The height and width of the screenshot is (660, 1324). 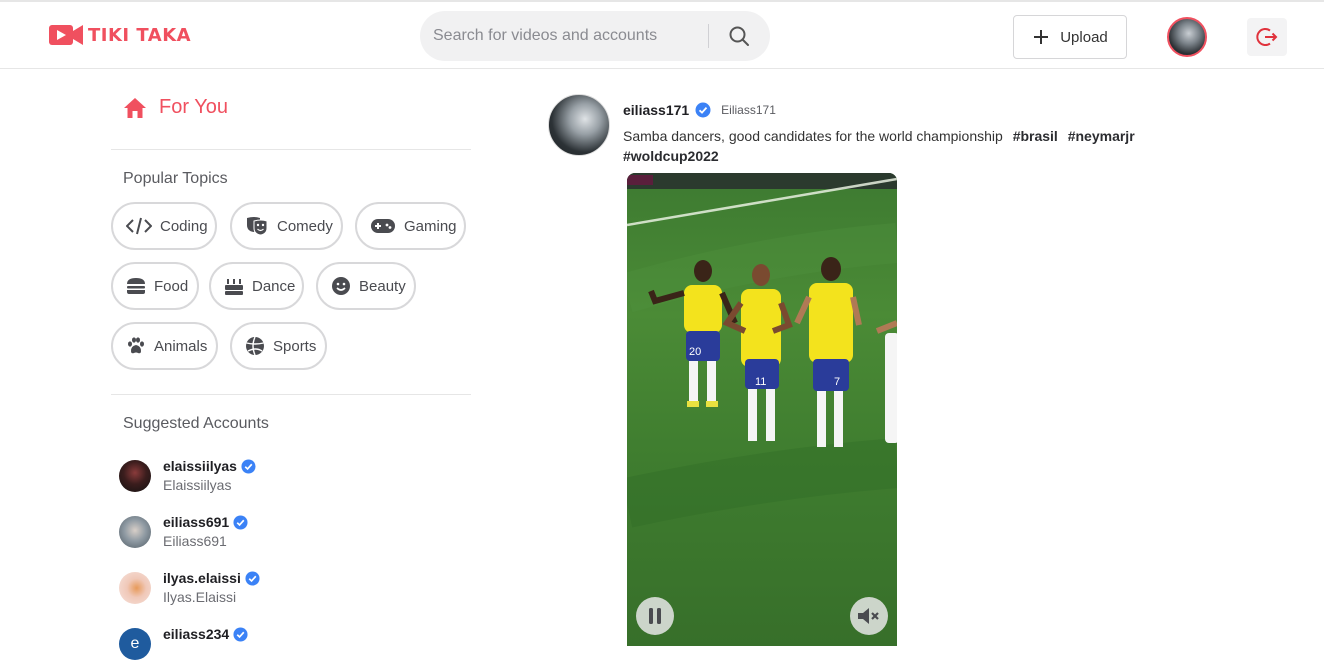 I want to click on upload-button: Upload, so click(x=1070, y=37).